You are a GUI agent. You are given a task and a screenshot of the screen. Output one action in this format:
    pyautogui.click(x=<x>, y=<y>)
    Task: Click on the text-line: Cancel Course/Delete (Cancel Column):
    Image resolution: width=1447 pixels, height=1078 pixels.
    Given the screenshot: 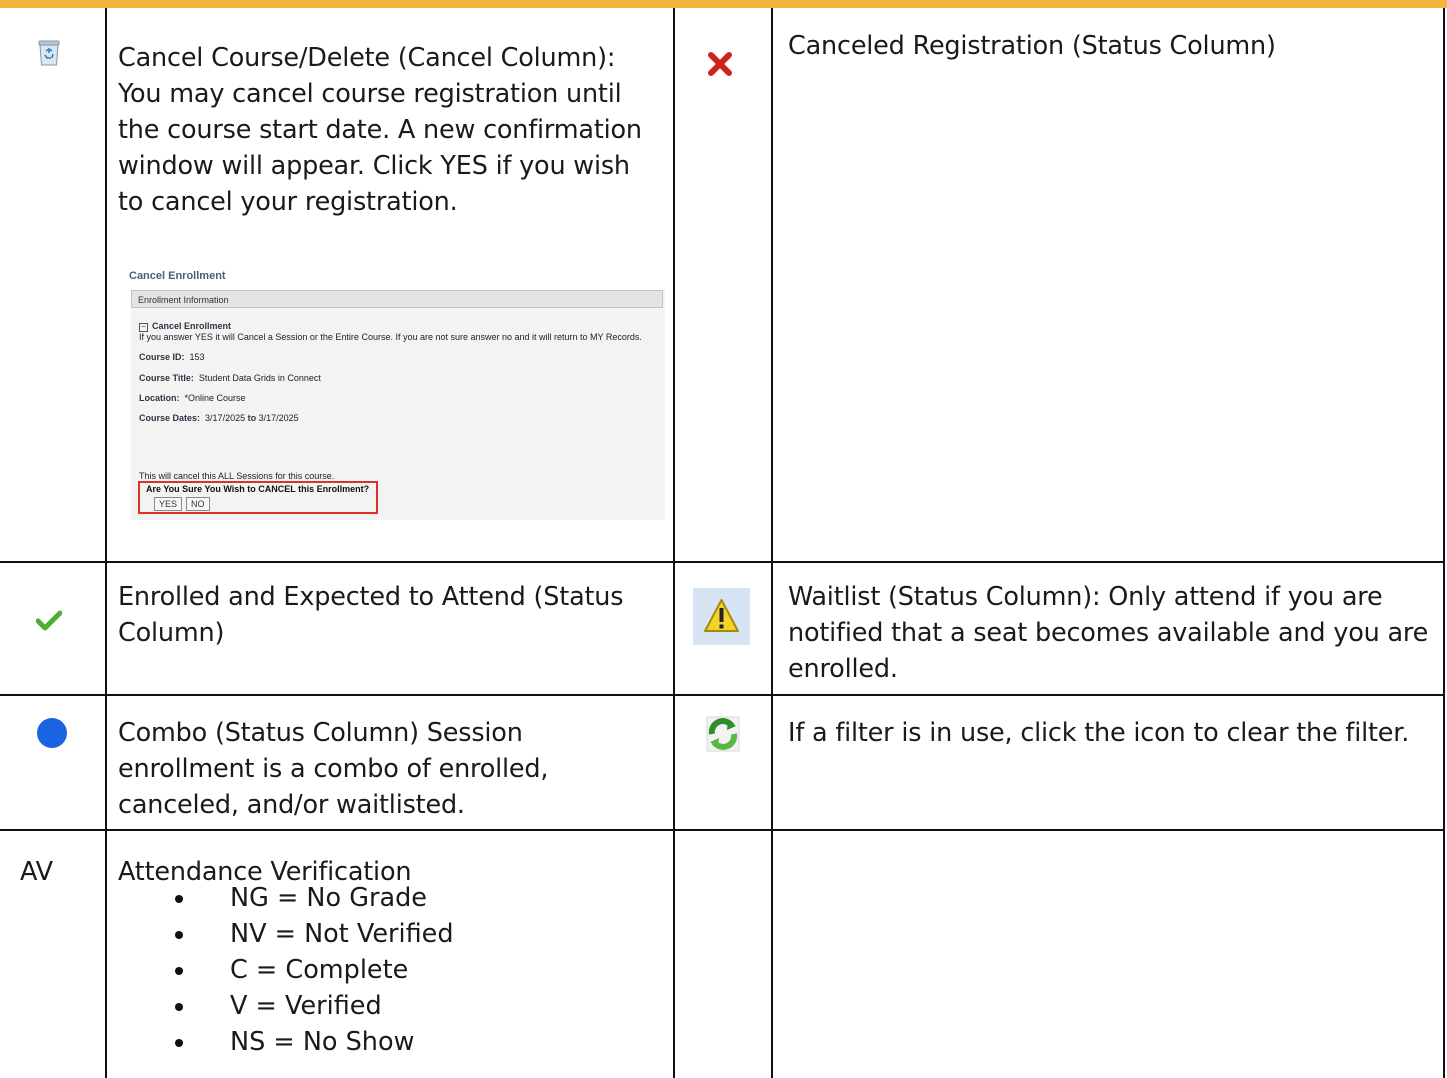 What is the action you would take?
    pyautogui.click(x=367, y=58)
    